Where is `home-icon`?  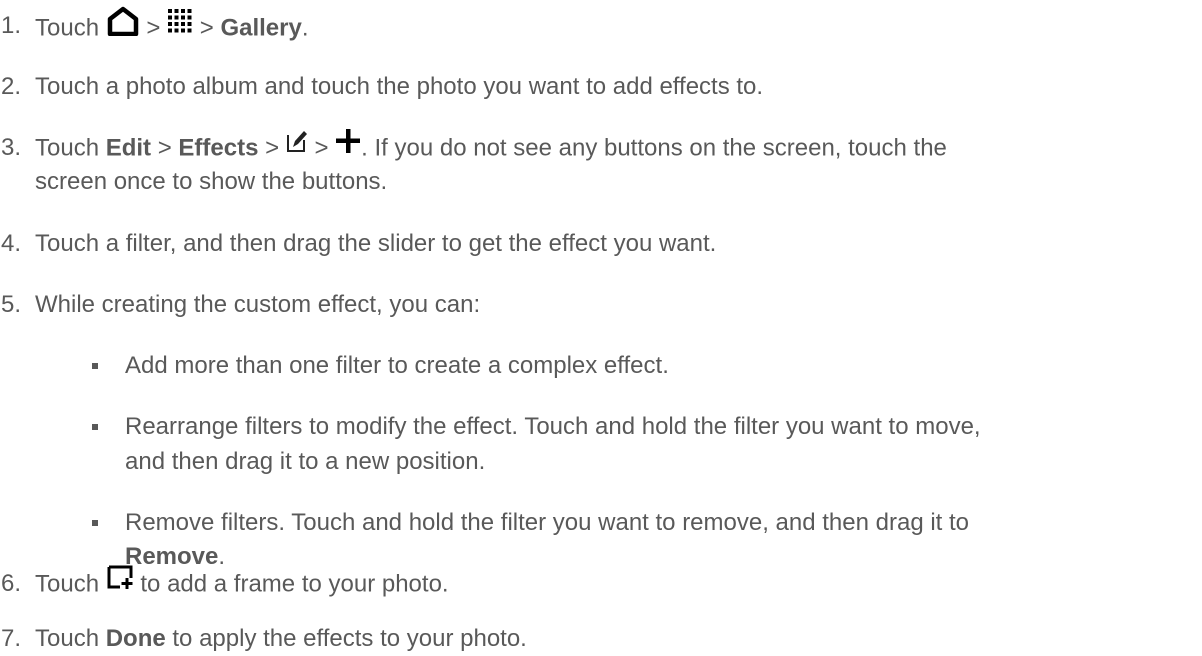 home-icon is located at coordinates (123, 26).